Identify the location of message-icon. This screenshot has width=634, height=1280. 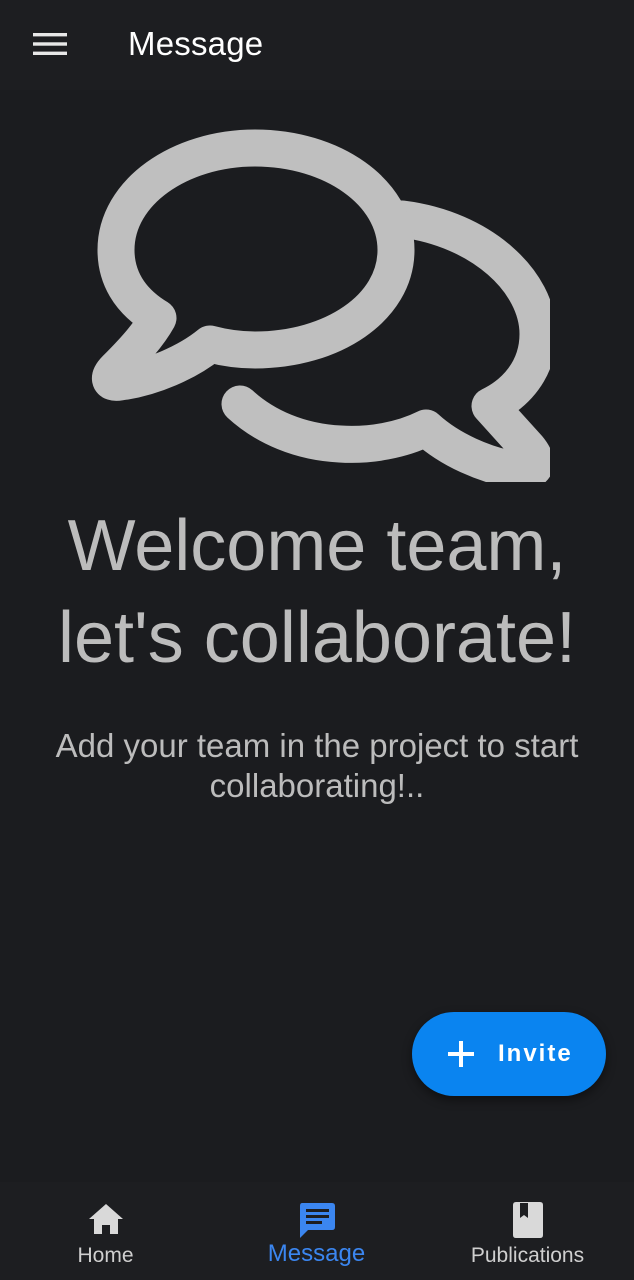
(317, 1220).